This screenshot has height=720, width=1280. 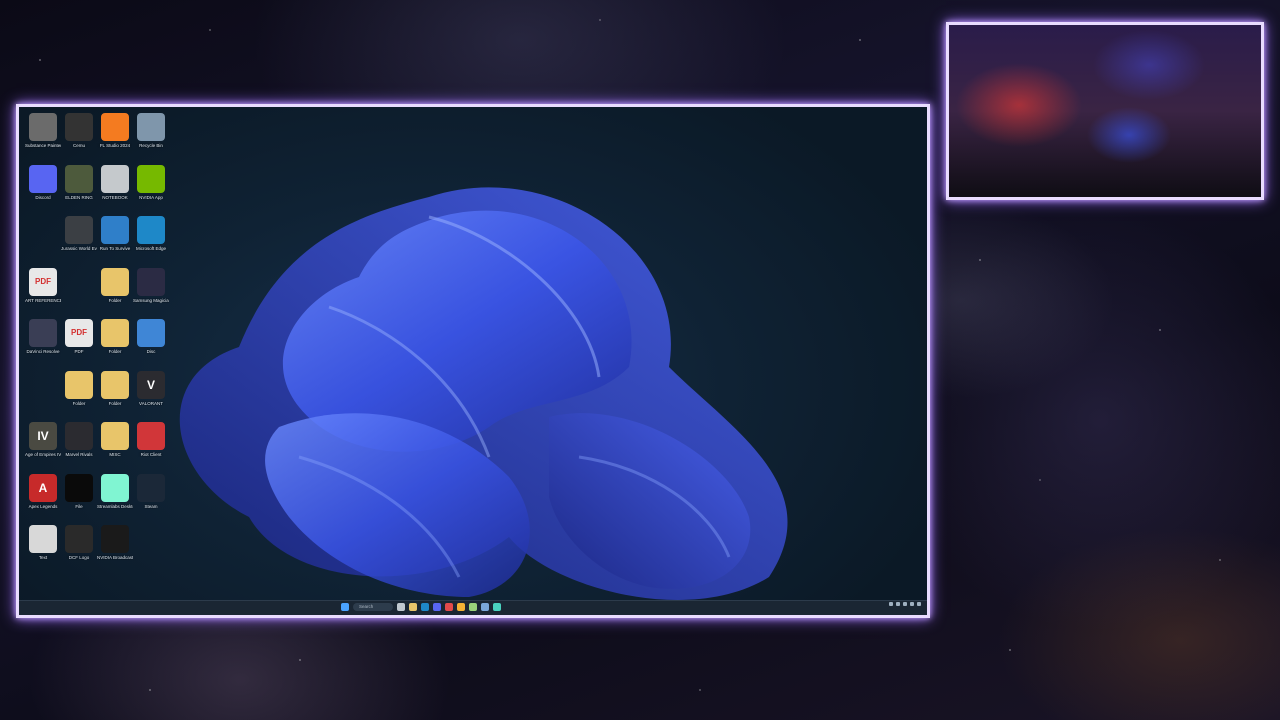 What do you see at coordinates (79, 506) in the screenshot?
I see `desktop-icon-label: File` at bounding box center [79, 506].